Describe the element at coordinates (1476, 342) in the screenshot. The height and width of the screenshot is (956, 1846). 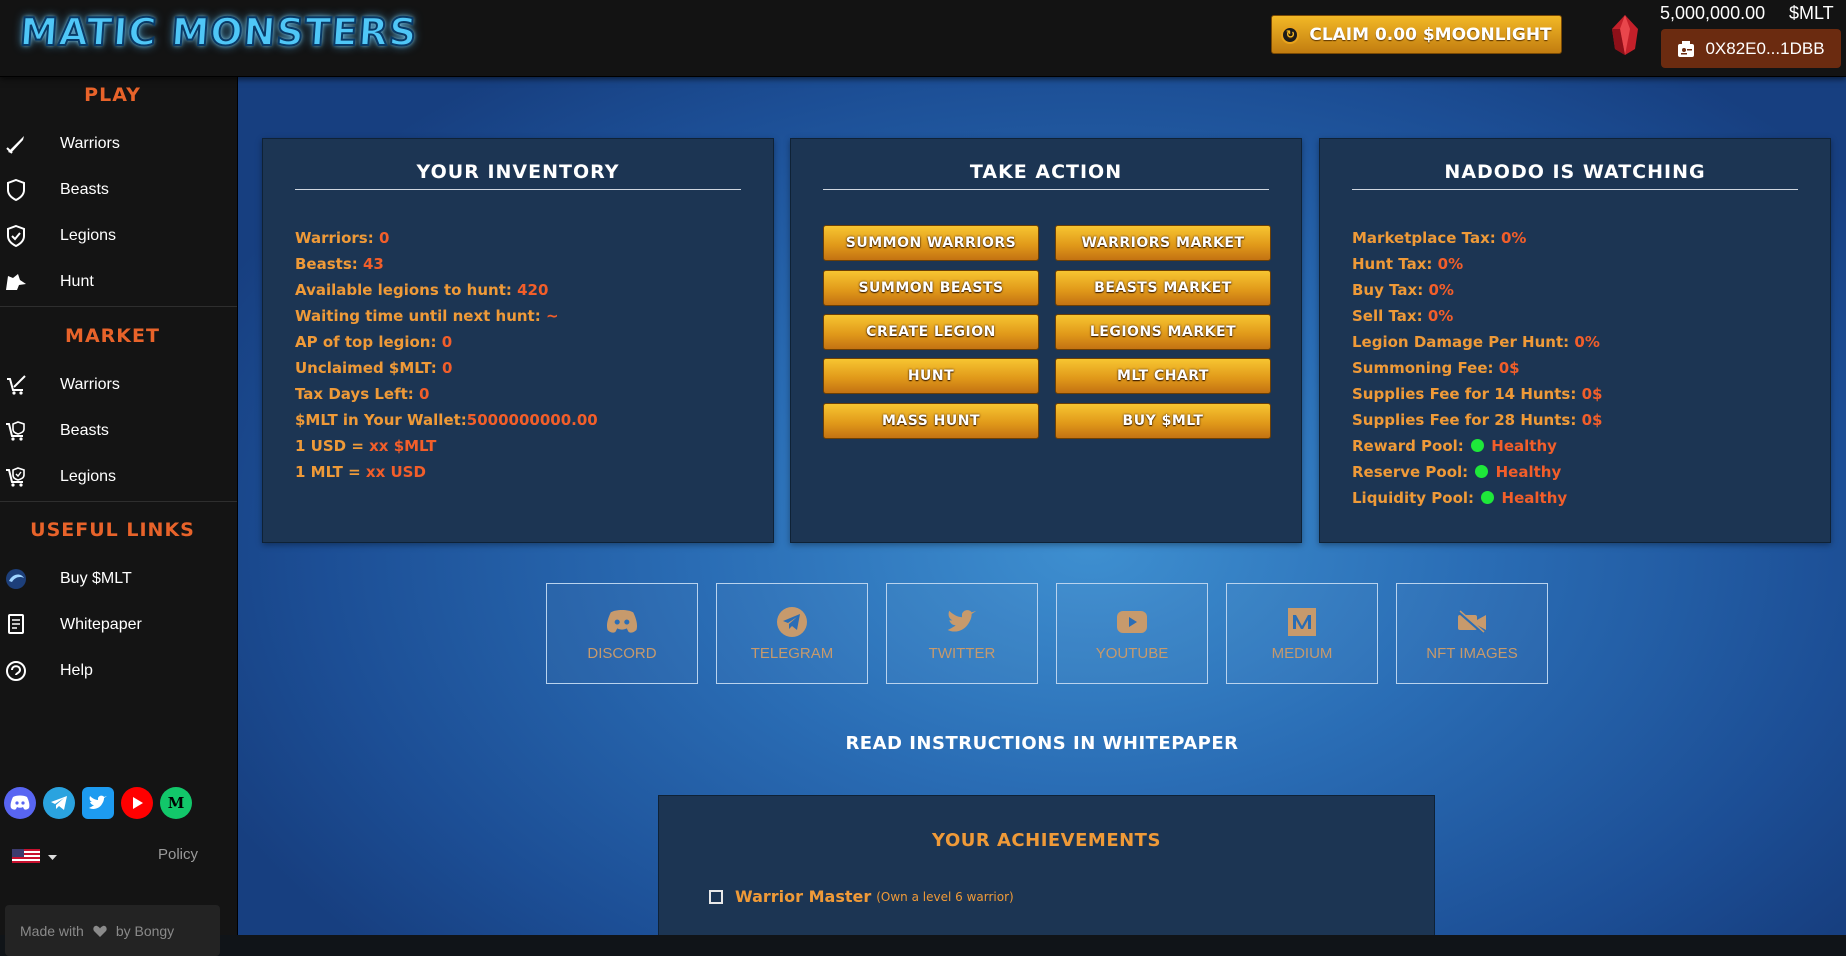
I see `stat-row: Legion Damage Per Hunt: 0%` at that location.